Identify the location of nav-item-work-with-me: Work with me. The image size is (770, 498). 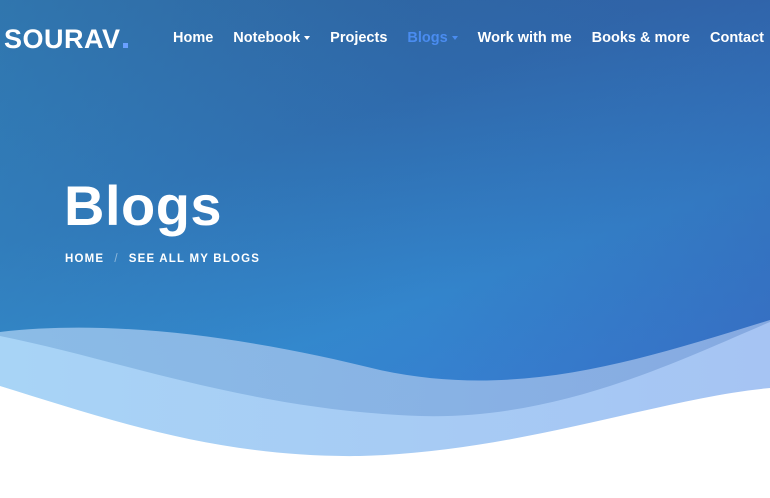
(525, 38).